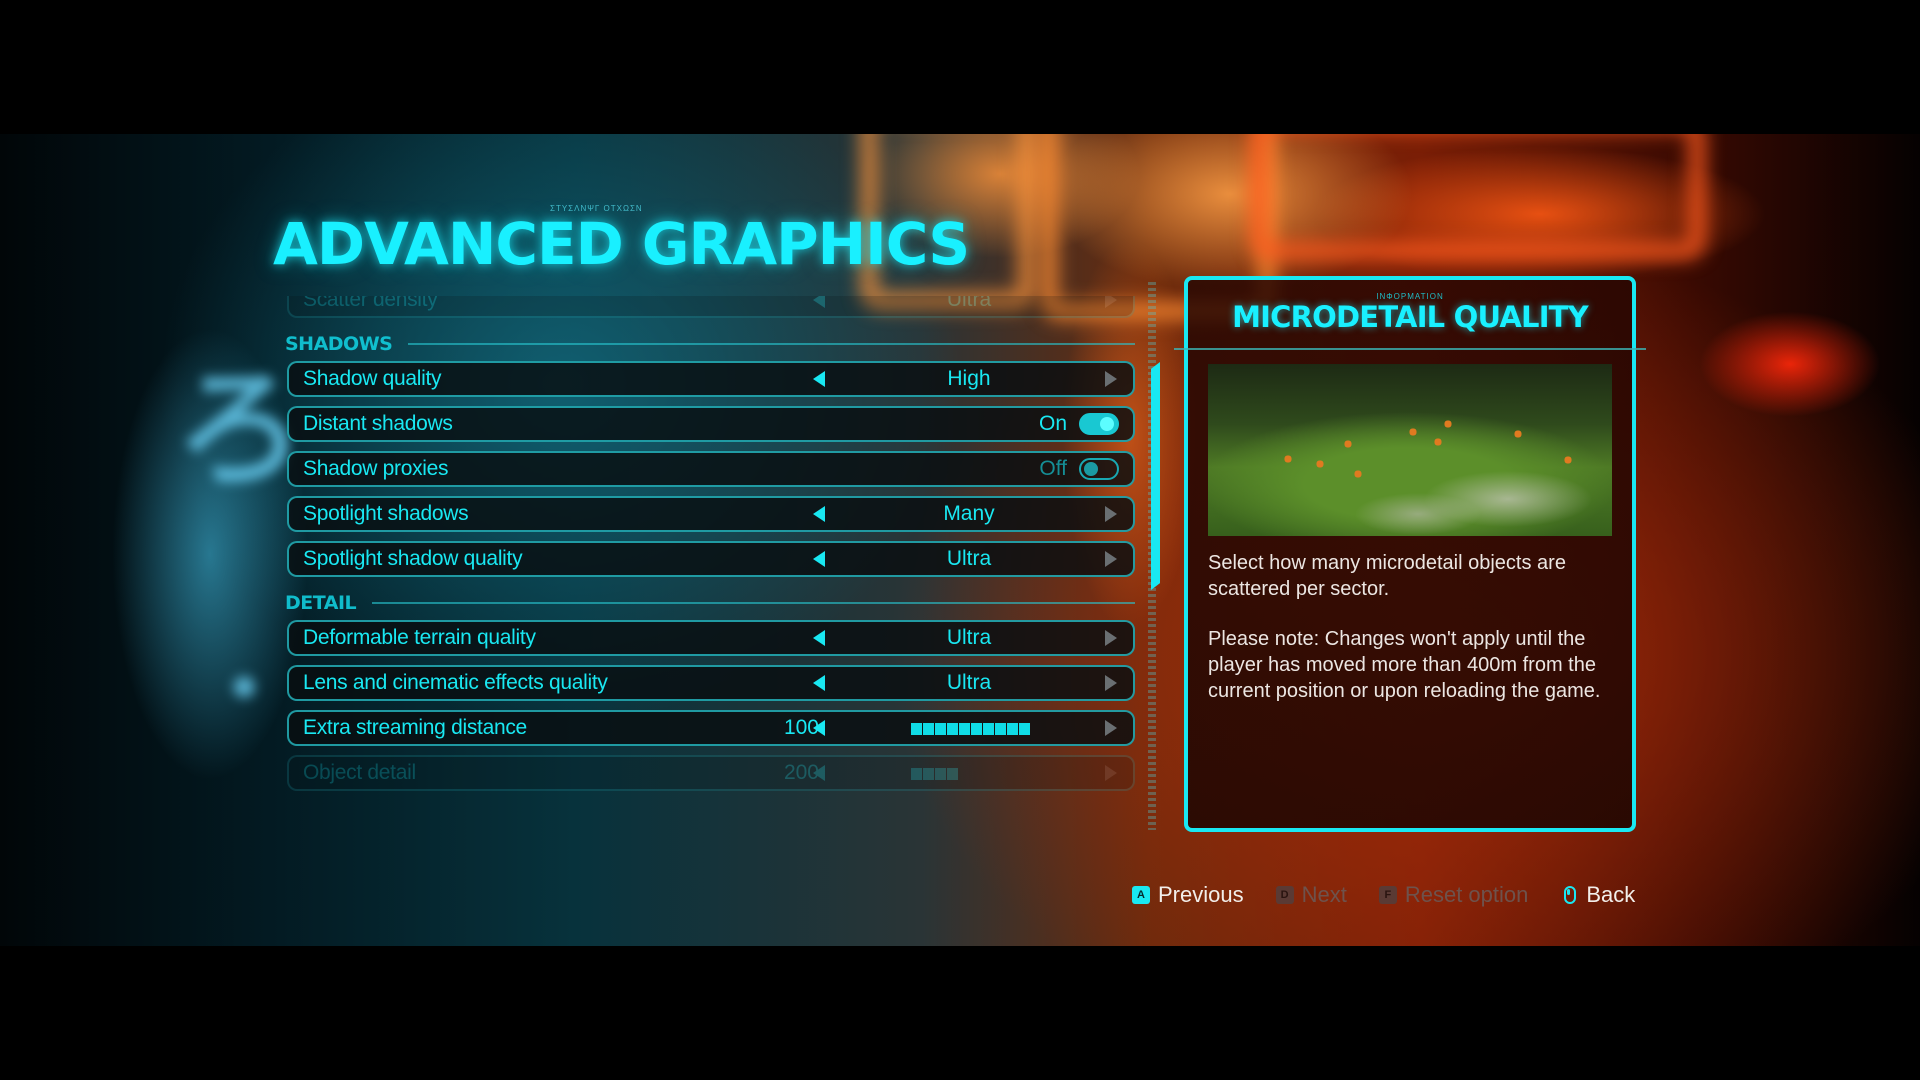 The width and height of the screenshot is (1920, 1080). Describe the element at coordinates (1155, 476) in the screenshot. I see `scrollbar-thumb` at that location.